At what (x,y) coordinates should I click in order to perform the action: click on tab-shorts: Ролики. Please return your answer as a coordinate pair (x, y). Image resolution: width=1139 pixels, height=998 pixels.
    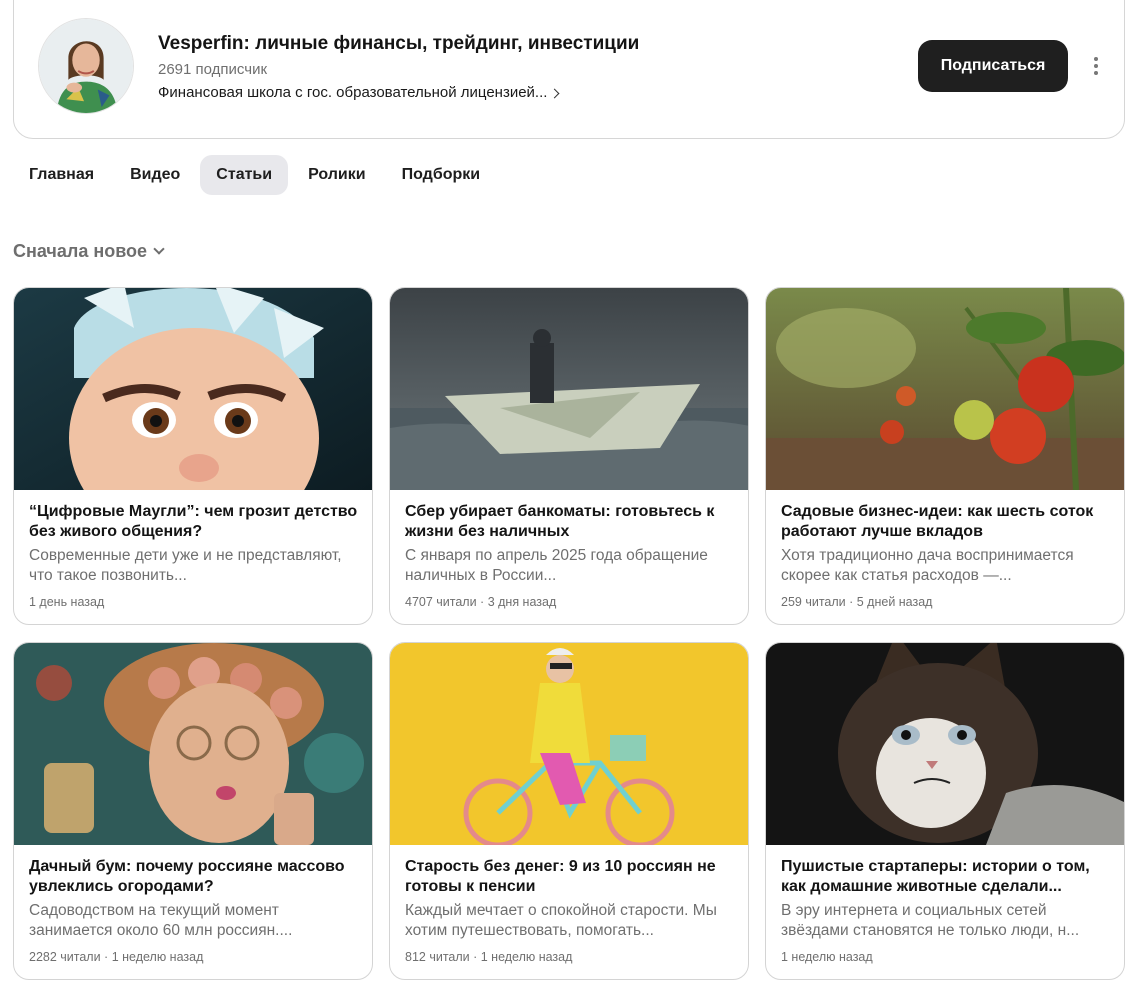
    Looking at the image, I should click on (337, 175).